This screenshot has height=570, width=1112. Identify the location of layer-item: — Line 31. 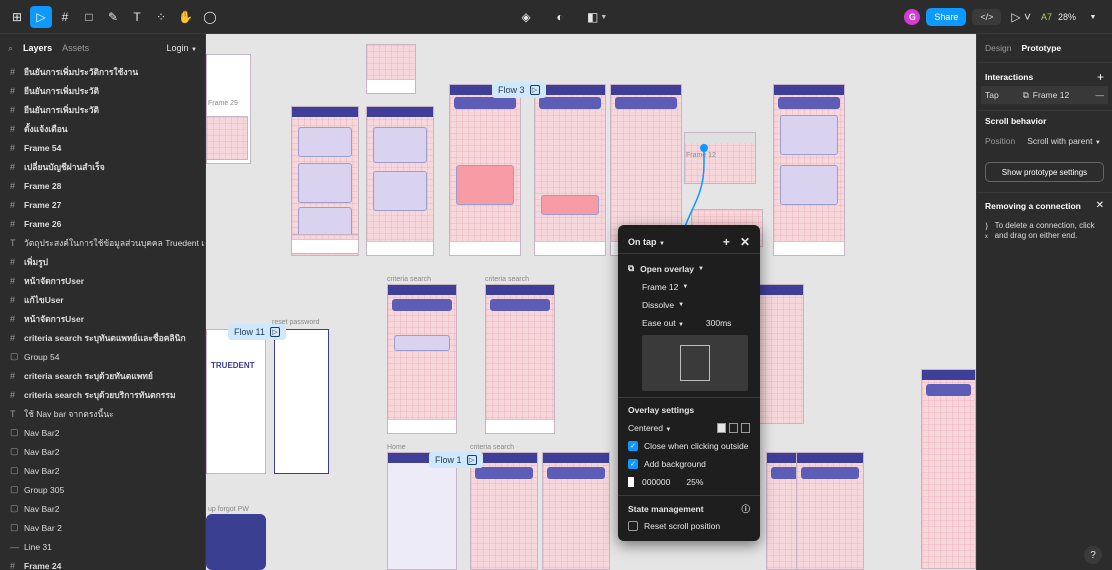
(102, 546).